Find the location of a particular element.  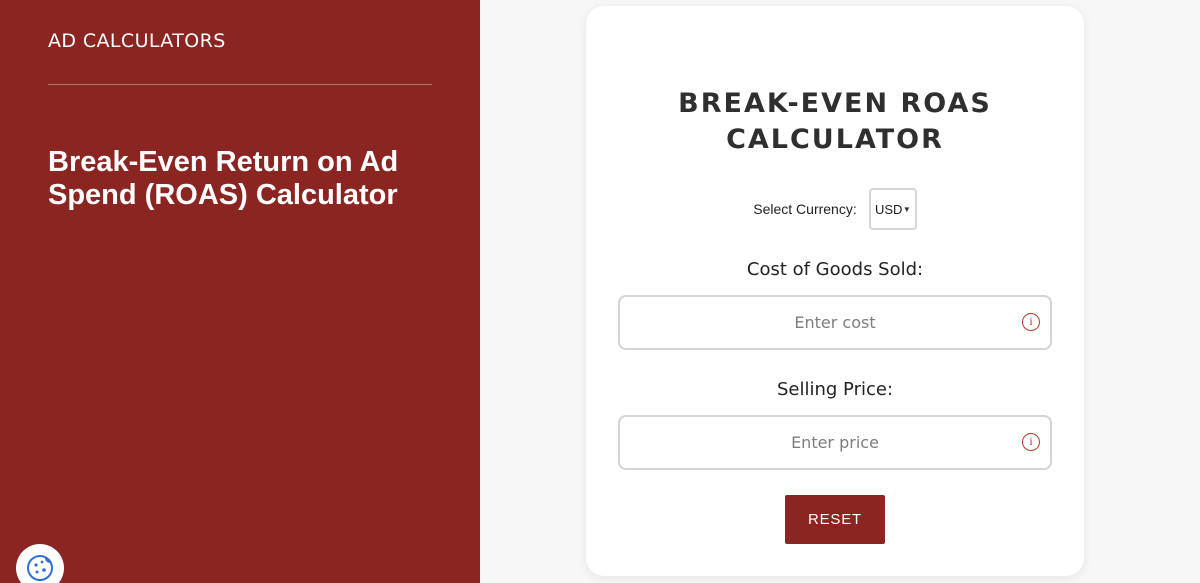

price-input-wrapper: i is located at coordinates (835, 442).